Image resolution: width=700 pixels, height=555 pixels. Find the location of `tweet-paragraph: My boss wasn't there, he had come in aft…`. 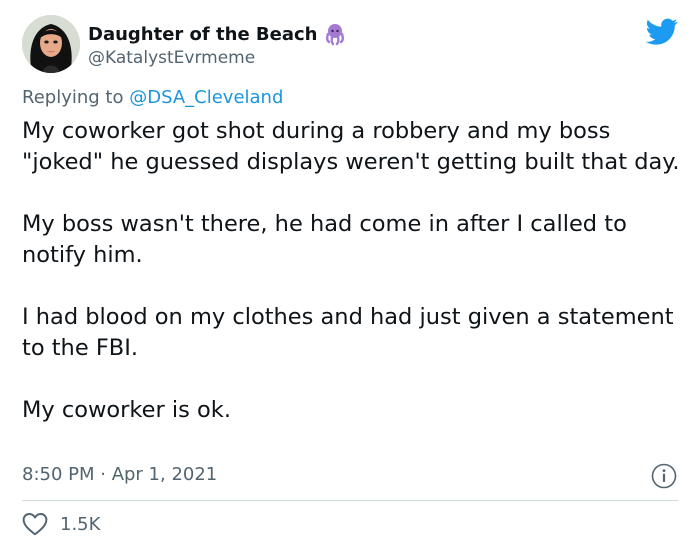

tweet-paragraph: My boss wasn't there, he had come in aft… is located at coordinates (324, 239).